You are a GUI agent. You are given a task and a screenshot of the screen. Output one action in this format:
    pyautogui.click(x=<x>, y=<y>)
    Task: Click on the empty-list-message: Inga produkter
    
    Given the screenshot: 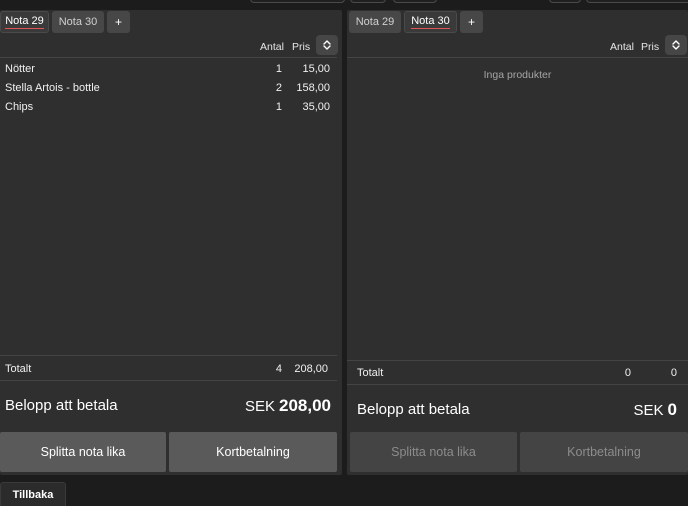 What is the action you would take?
    pyautogui.click(x=517, y=75)
    